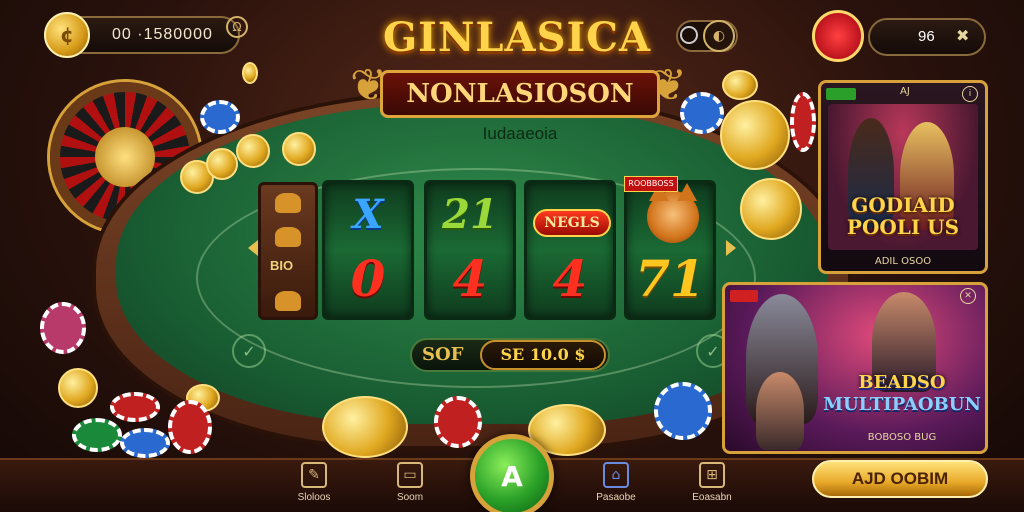 The image size is (1024, 512). Describe the element at coordinates (902, 404) in the screenshot. I see `promo-card-2-title-line2: MULTIPAOBUN` at that location.